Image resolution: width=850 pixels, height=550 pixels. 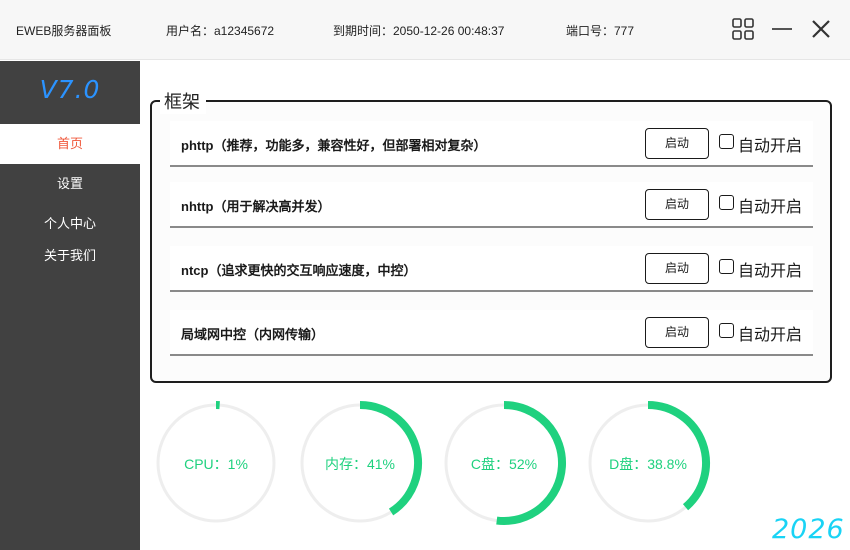 What do you see at coordinates (419, 31) in the screenshot?
I see `expire-time-label: 到期时间：2050-12-26 00:48:37` at bounding box center [419, 31].